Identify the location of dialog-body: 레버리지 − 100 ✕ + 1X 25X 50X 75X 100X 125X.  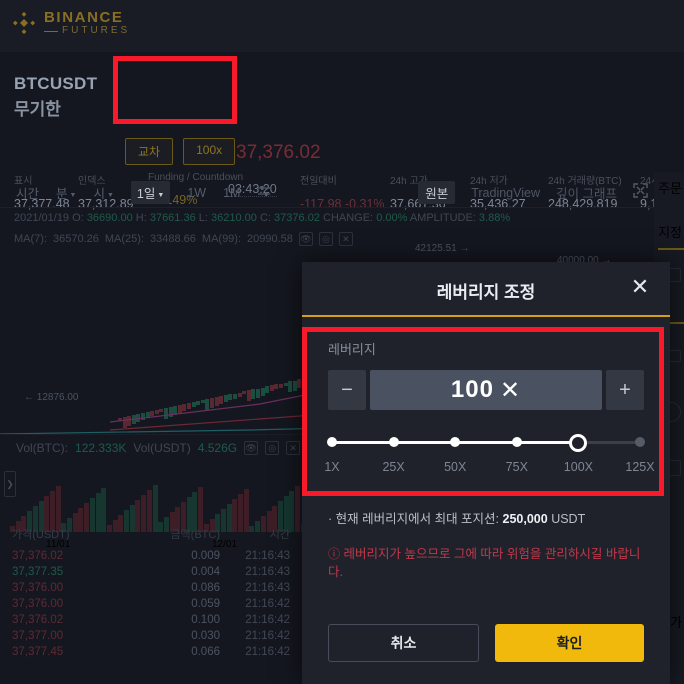
(486, 397).